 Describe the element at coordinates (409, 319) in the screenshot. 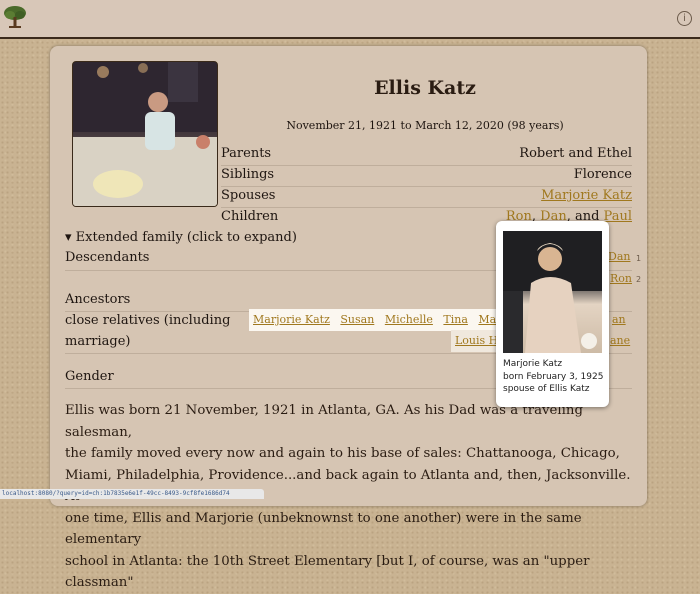

I see `relative-link: Michelle` at that location.